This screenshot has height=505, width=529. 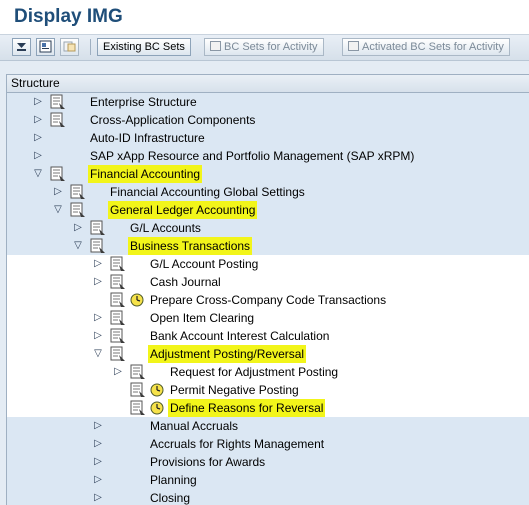 What do you see at coordinates (165, 228) in the screenshot?
I see `tree-node-label: G/L Accounts` at bounding box center [165, 228].